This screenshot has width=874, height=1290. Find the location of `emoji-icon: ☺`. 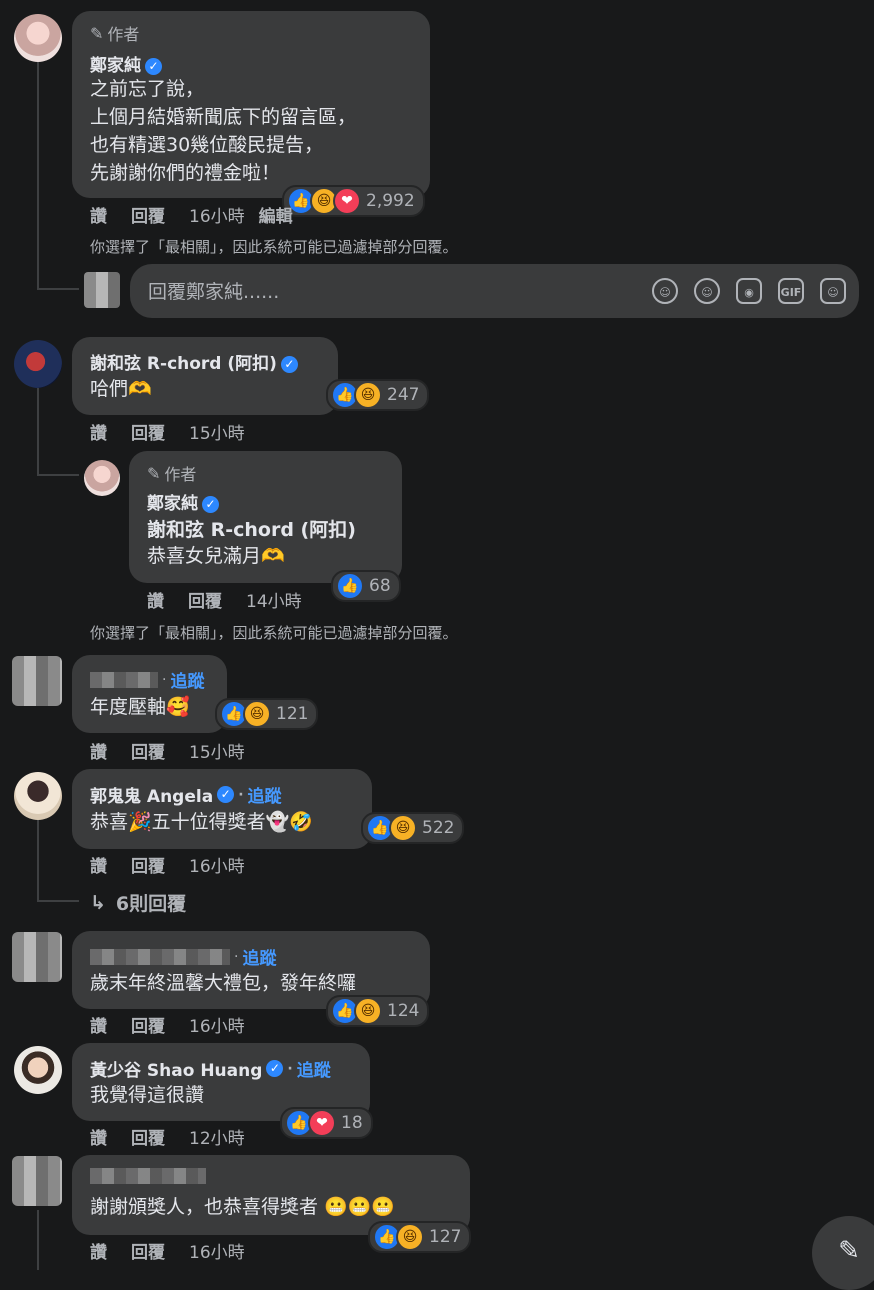

emoji-icon: ☺ is located at coordinates (707, 291).